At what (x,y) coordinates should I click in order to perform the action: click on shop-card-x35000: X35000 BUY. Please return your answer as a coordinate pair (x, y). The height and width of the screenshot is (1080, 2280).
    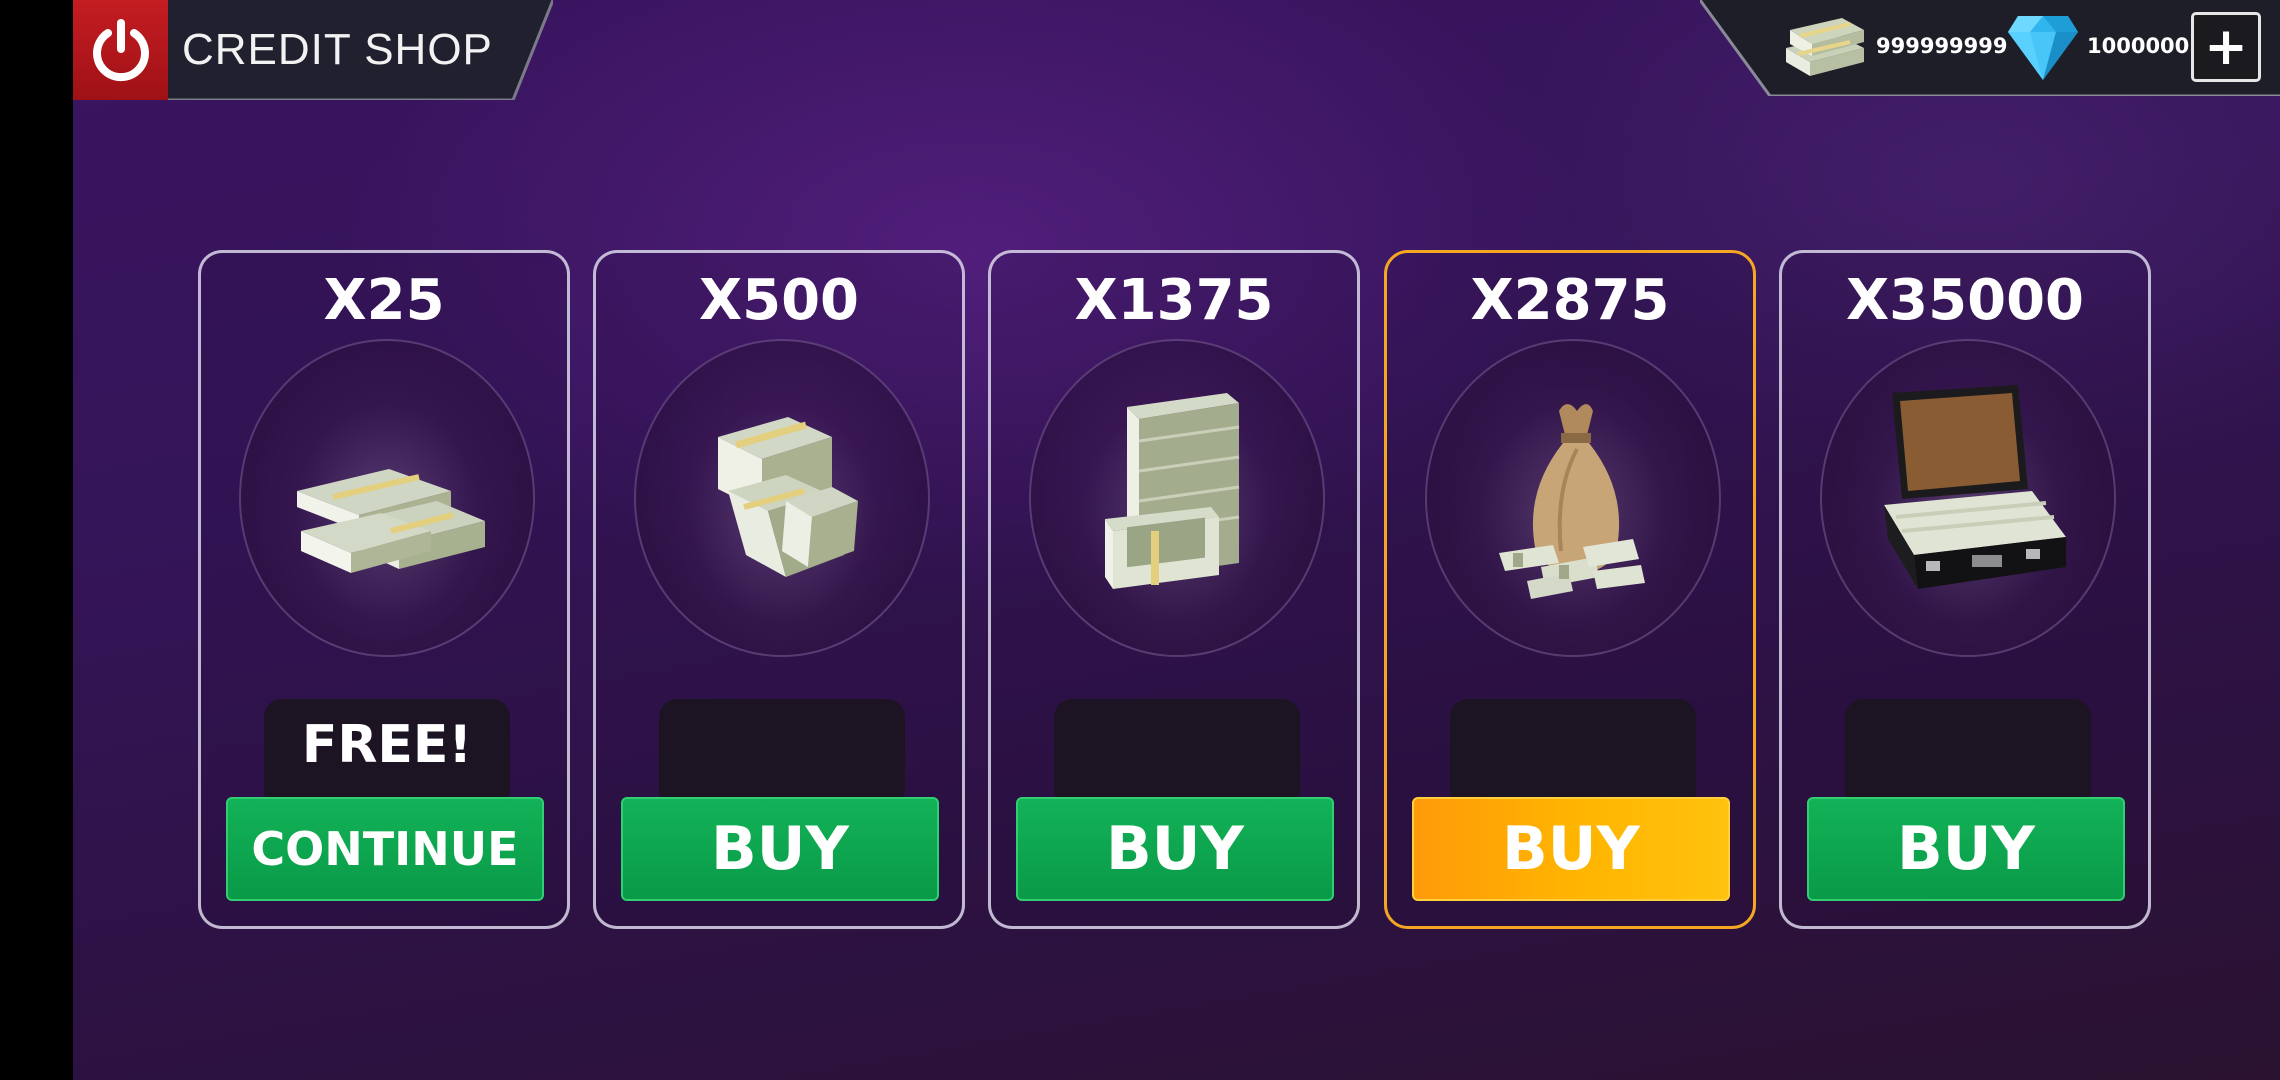
    Looking at the image, I should click on (1965, 589).